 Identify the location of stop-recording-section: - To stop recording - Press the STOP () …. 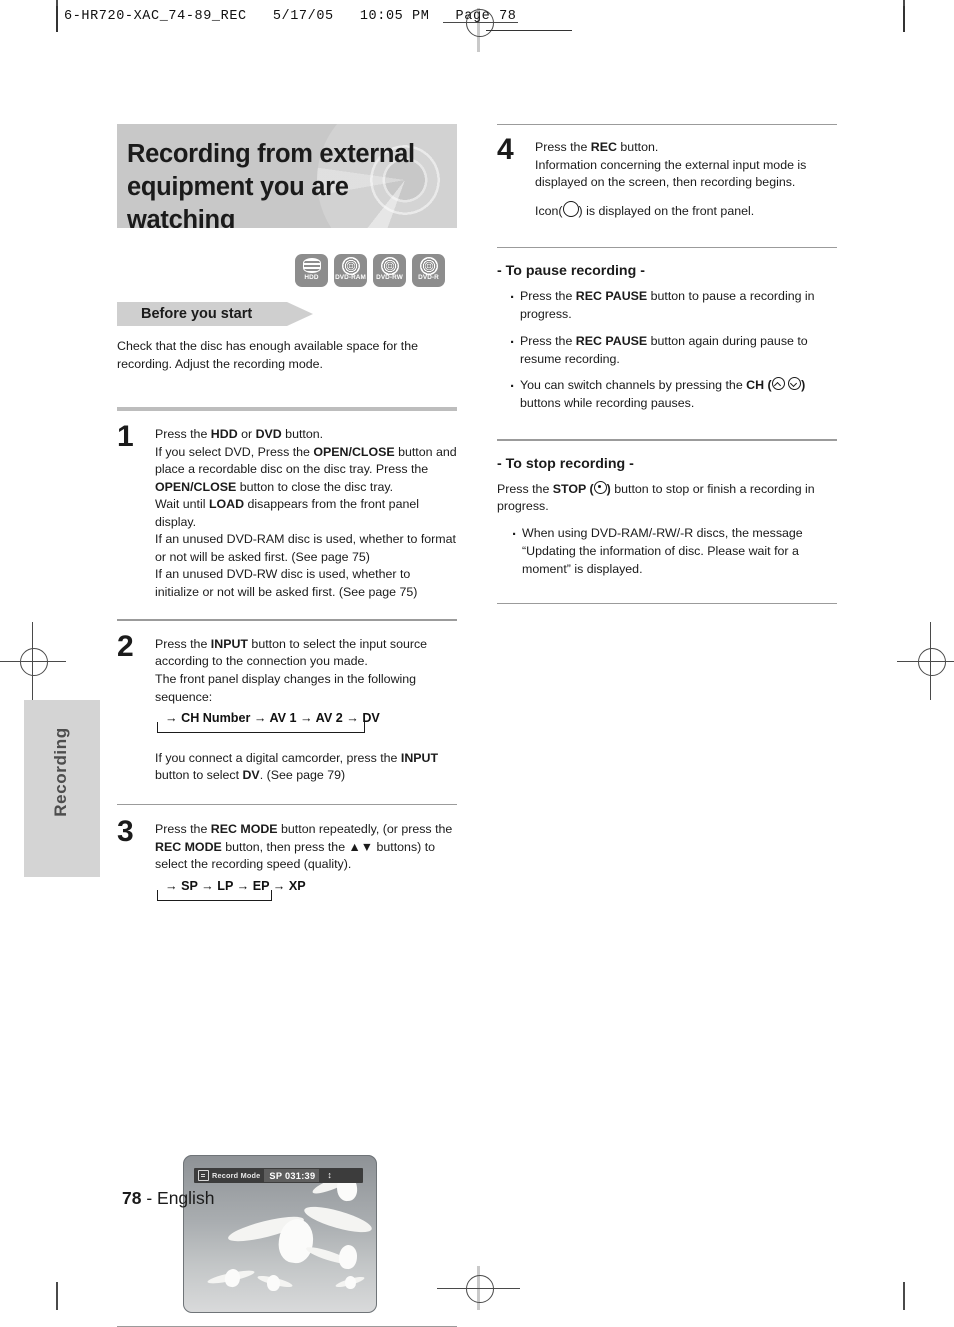
(667, 517).